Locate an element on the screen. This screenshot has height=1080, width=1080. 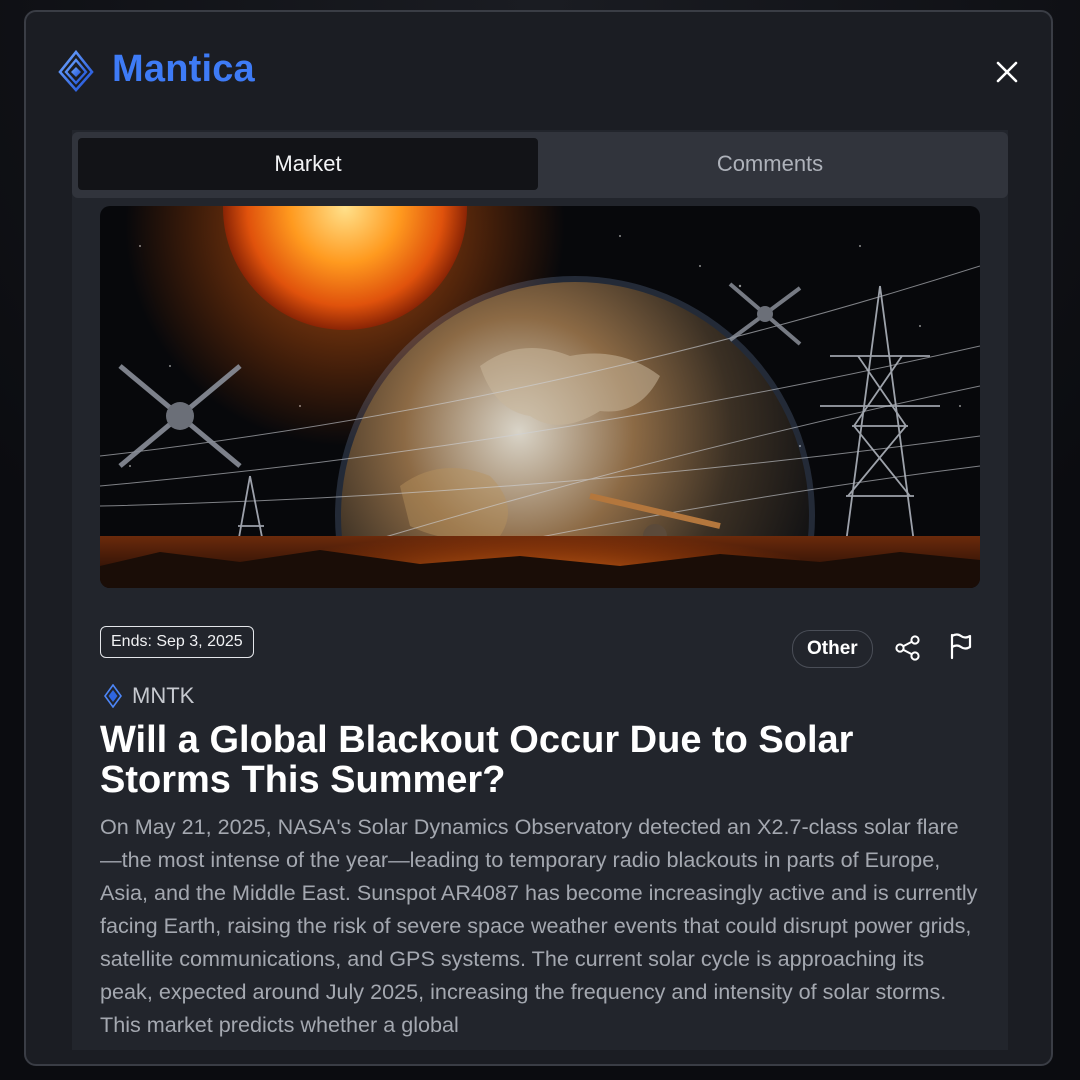
modal-header: Mantica is located at coordinates (538, 67).